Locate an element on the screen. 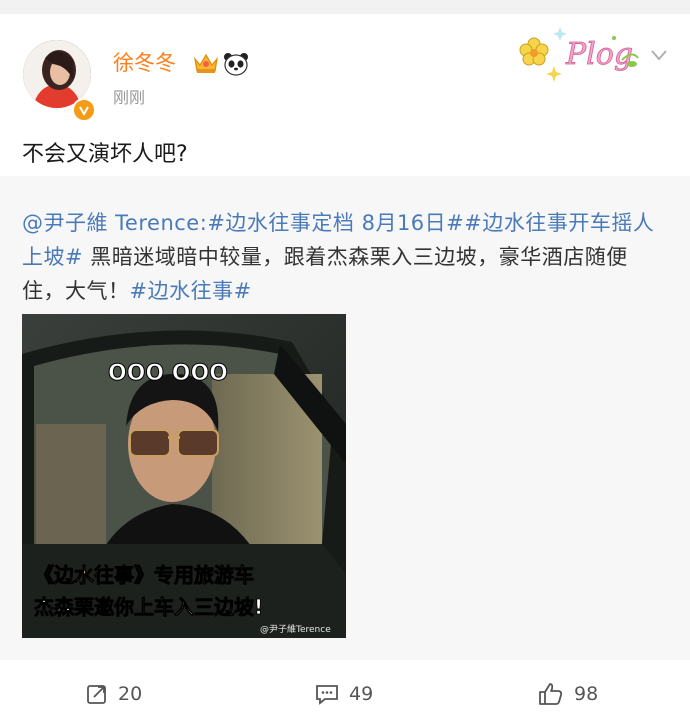  panda-icon is located at coordinates (236, 64).